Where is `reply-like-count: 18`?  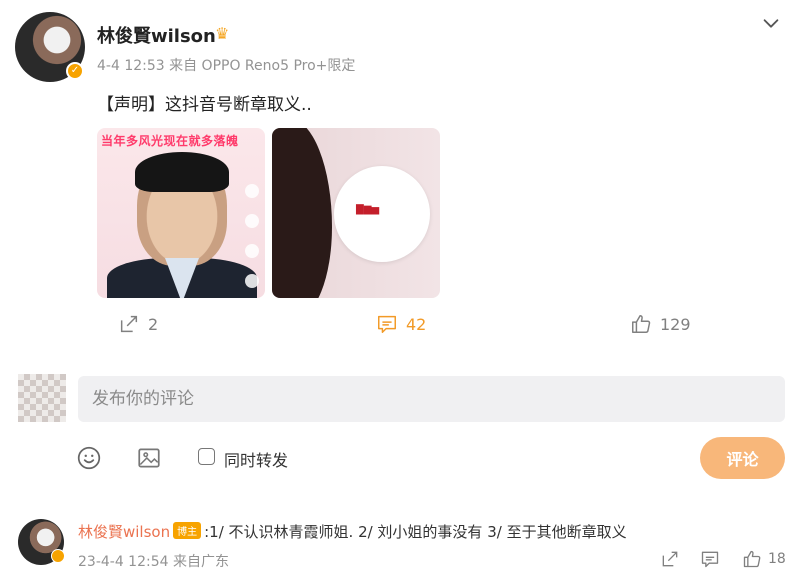 reply-like-count: 18 is located at coordinates (777, 559).